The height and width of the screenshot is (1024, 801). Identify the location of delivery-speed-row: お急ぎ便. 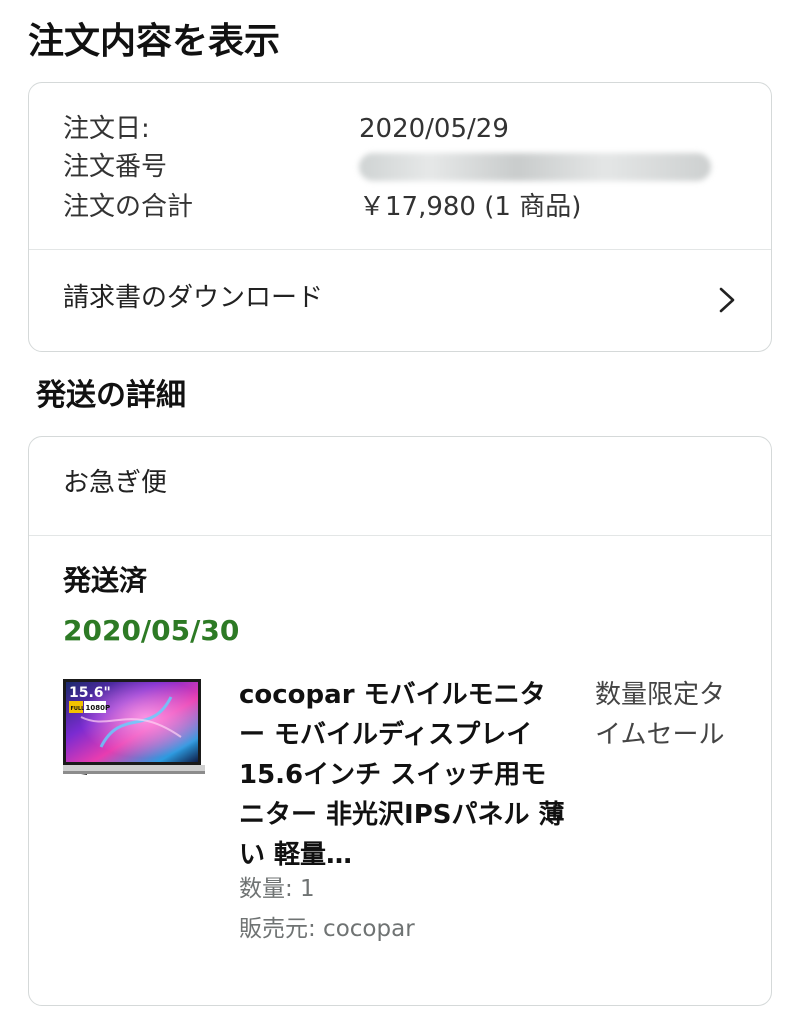
(400, 486).